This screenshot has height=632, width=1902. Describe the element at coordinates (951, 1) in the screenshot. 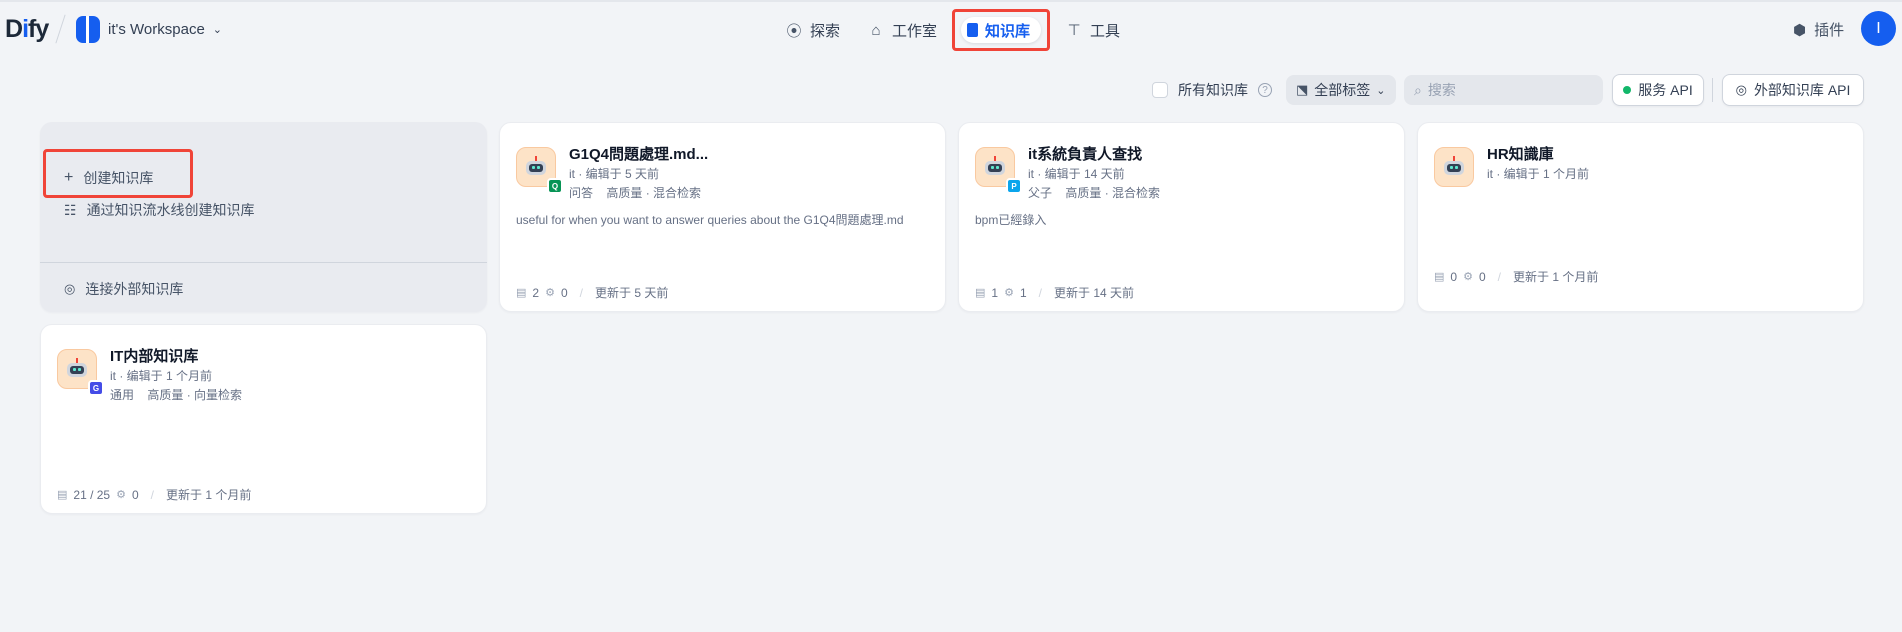

I see `top-border` at that location.